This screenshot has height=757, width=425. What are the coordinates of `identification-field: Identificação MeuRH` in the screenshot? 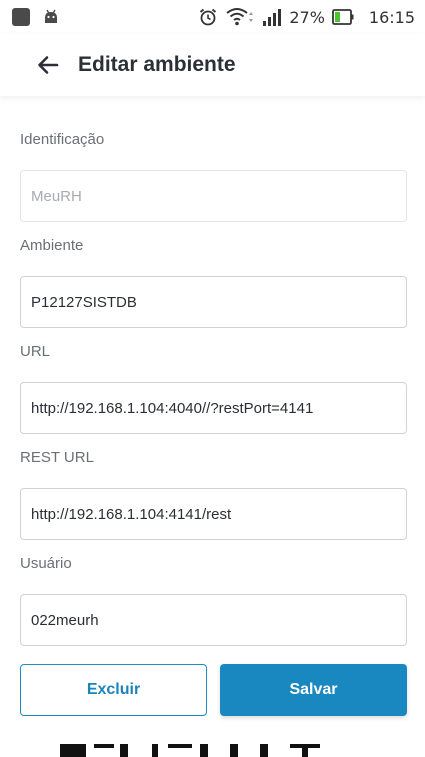 It's located at (213, 176).